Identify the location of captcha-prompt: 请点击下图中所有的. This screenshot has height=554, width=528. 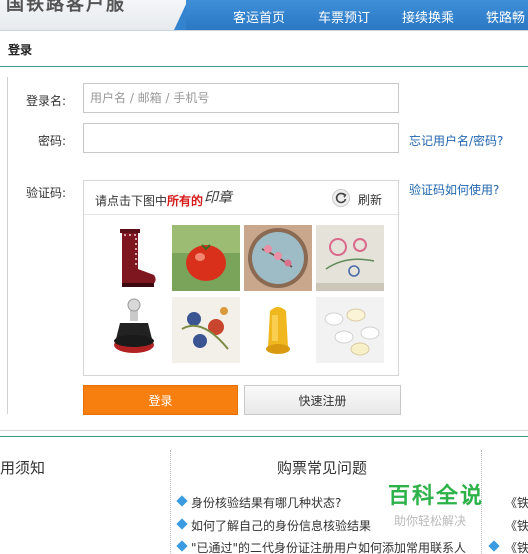
(149, 200).